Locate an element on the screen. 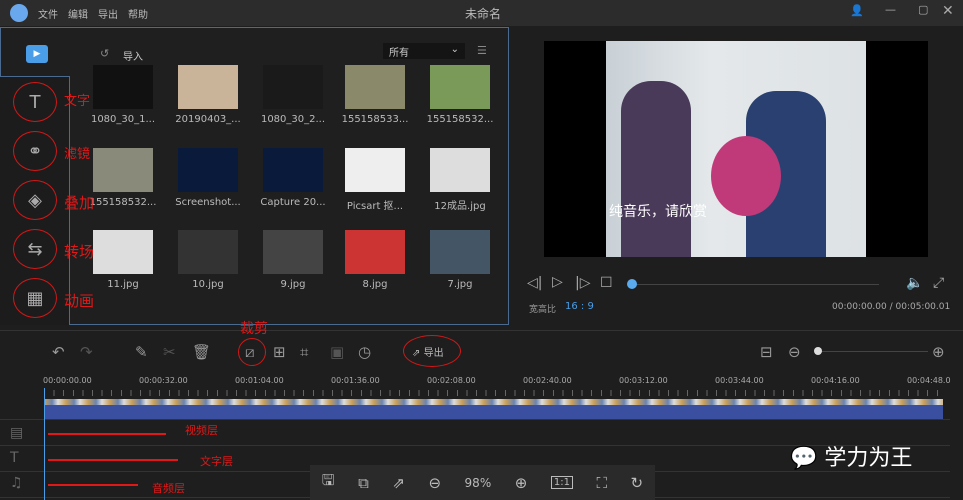  ruler-label: 00:04:48.0 is located at coordinates (929, 380).